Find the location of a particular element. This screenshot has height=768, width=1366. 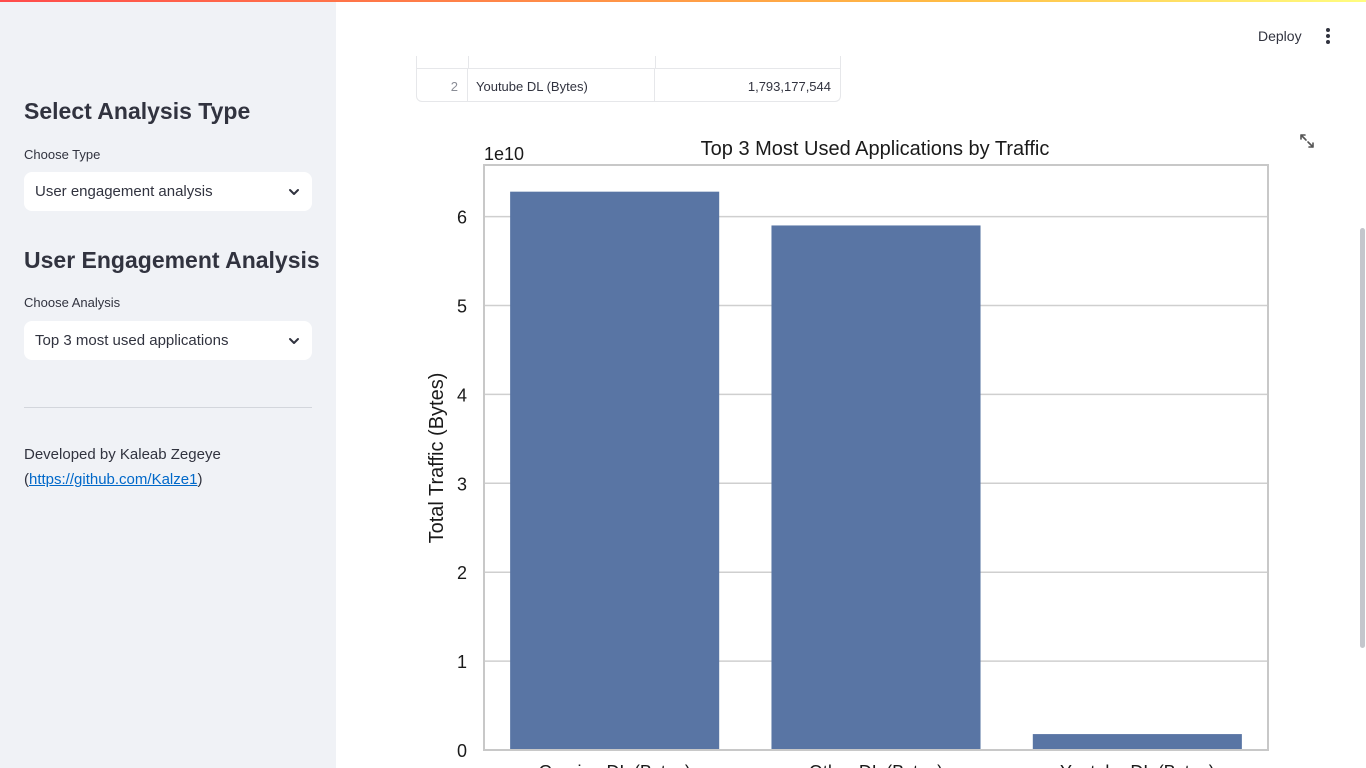

choose-analysis-label: Choose Analysis is located at coordinates (72, 302).